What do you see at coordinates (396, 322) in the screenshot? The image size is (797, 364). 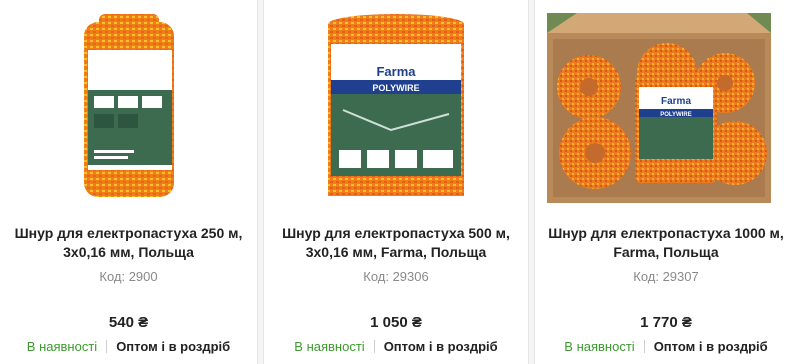 I see `product-price: 1 050 ₴` at bounding box center [396, 322].